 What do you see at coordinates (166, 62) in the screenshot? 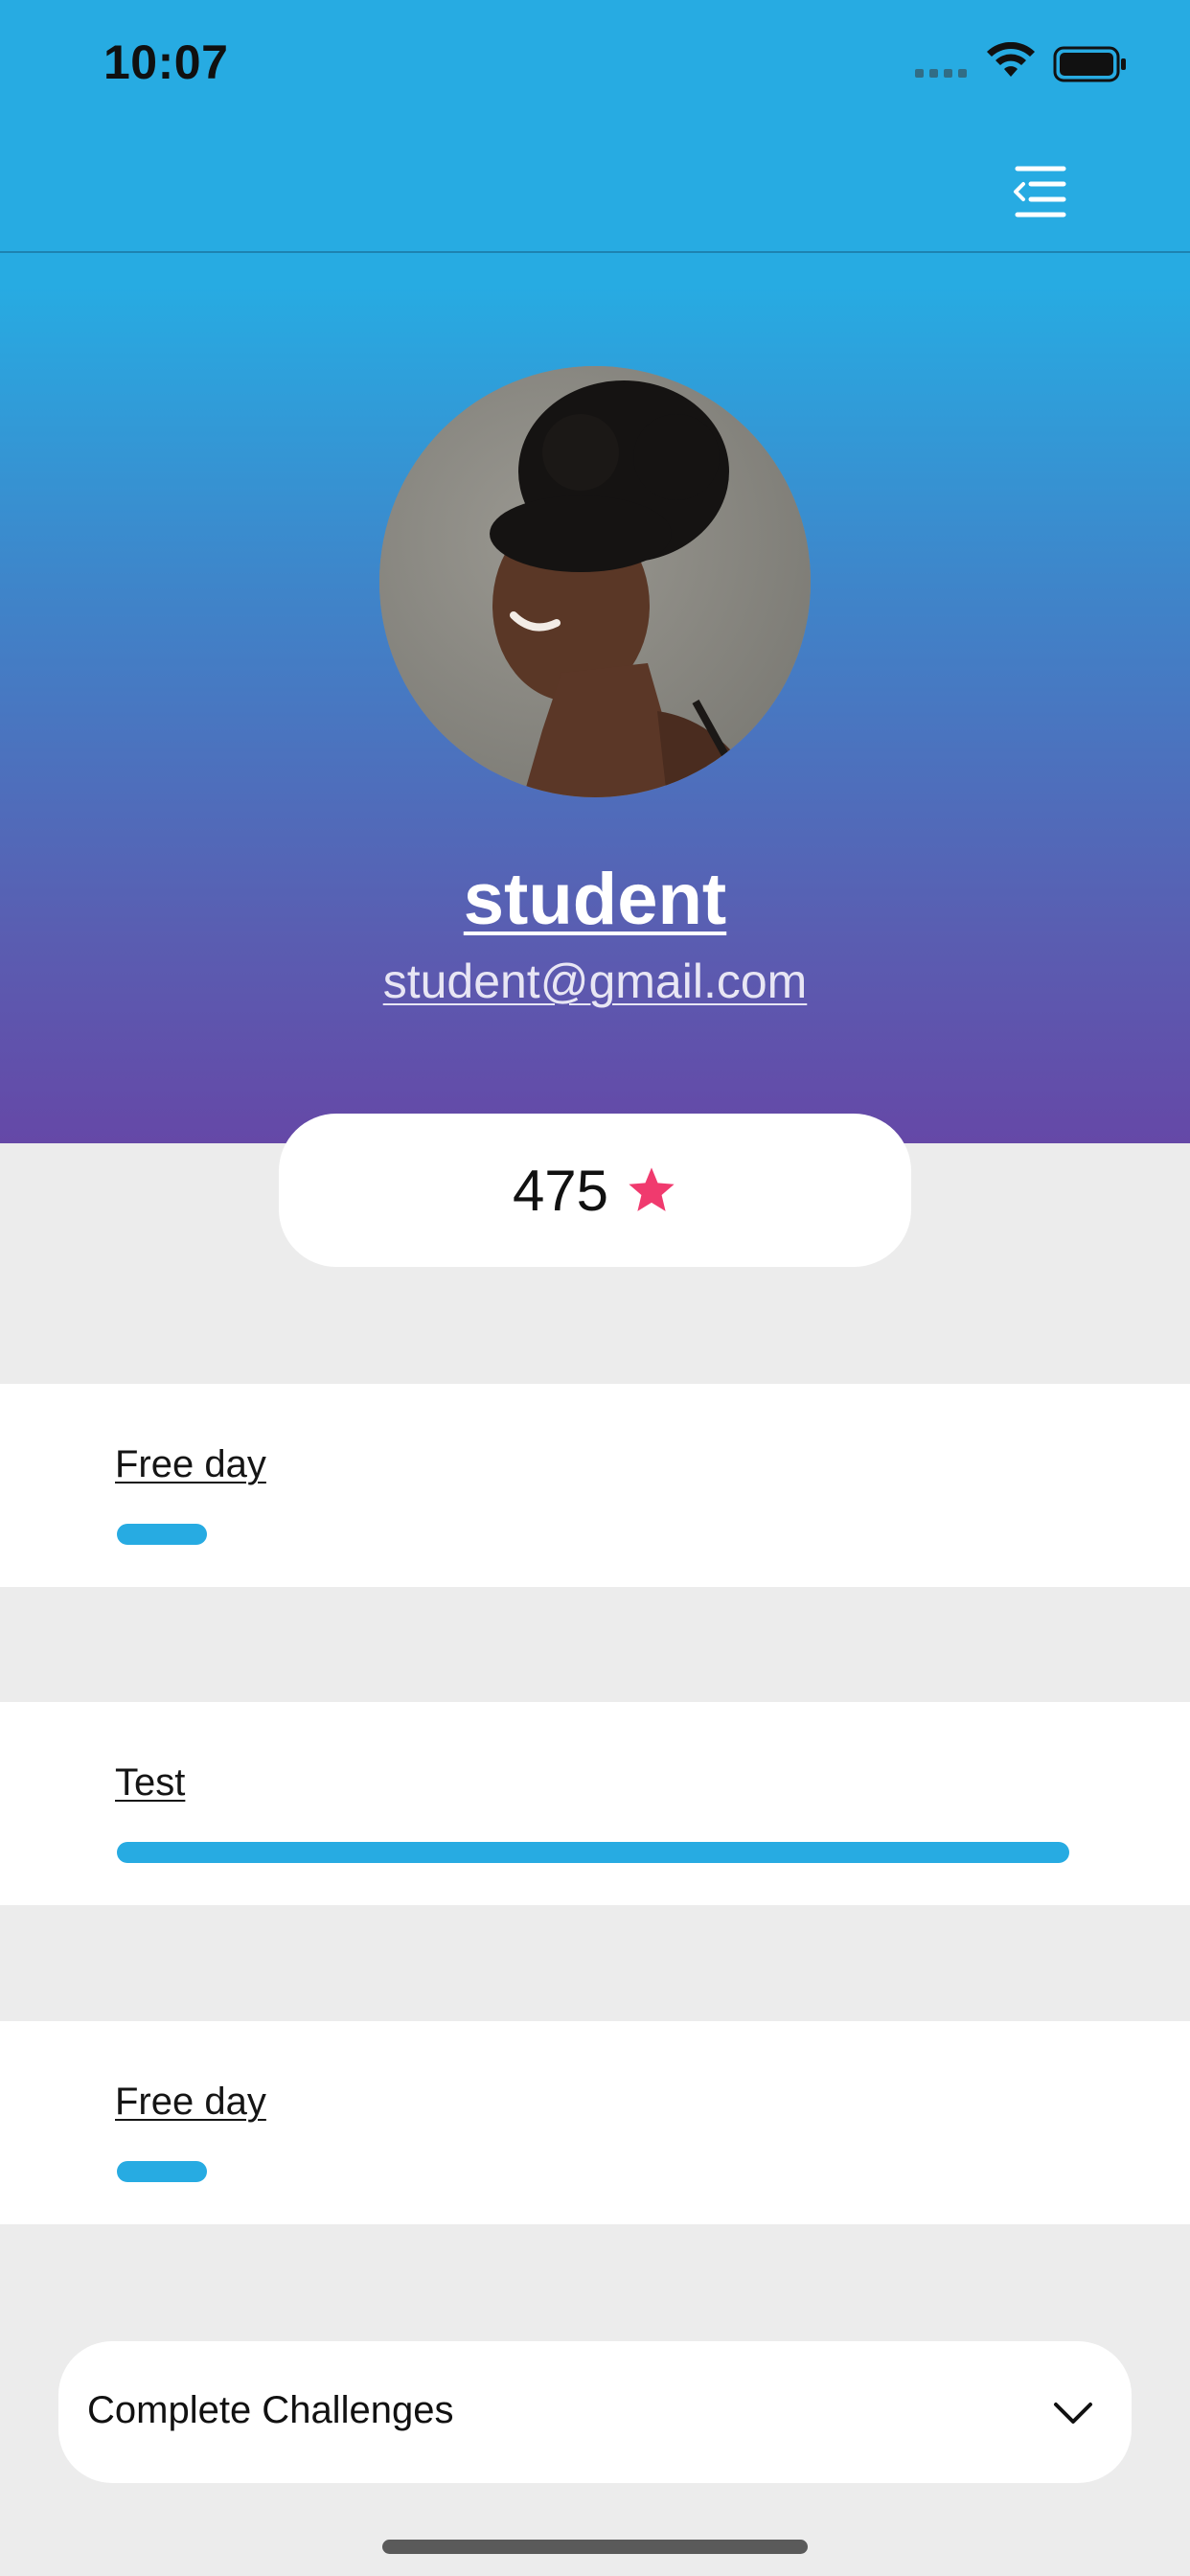
I see `status-time: 10:07` at bounding box center [166, 62].